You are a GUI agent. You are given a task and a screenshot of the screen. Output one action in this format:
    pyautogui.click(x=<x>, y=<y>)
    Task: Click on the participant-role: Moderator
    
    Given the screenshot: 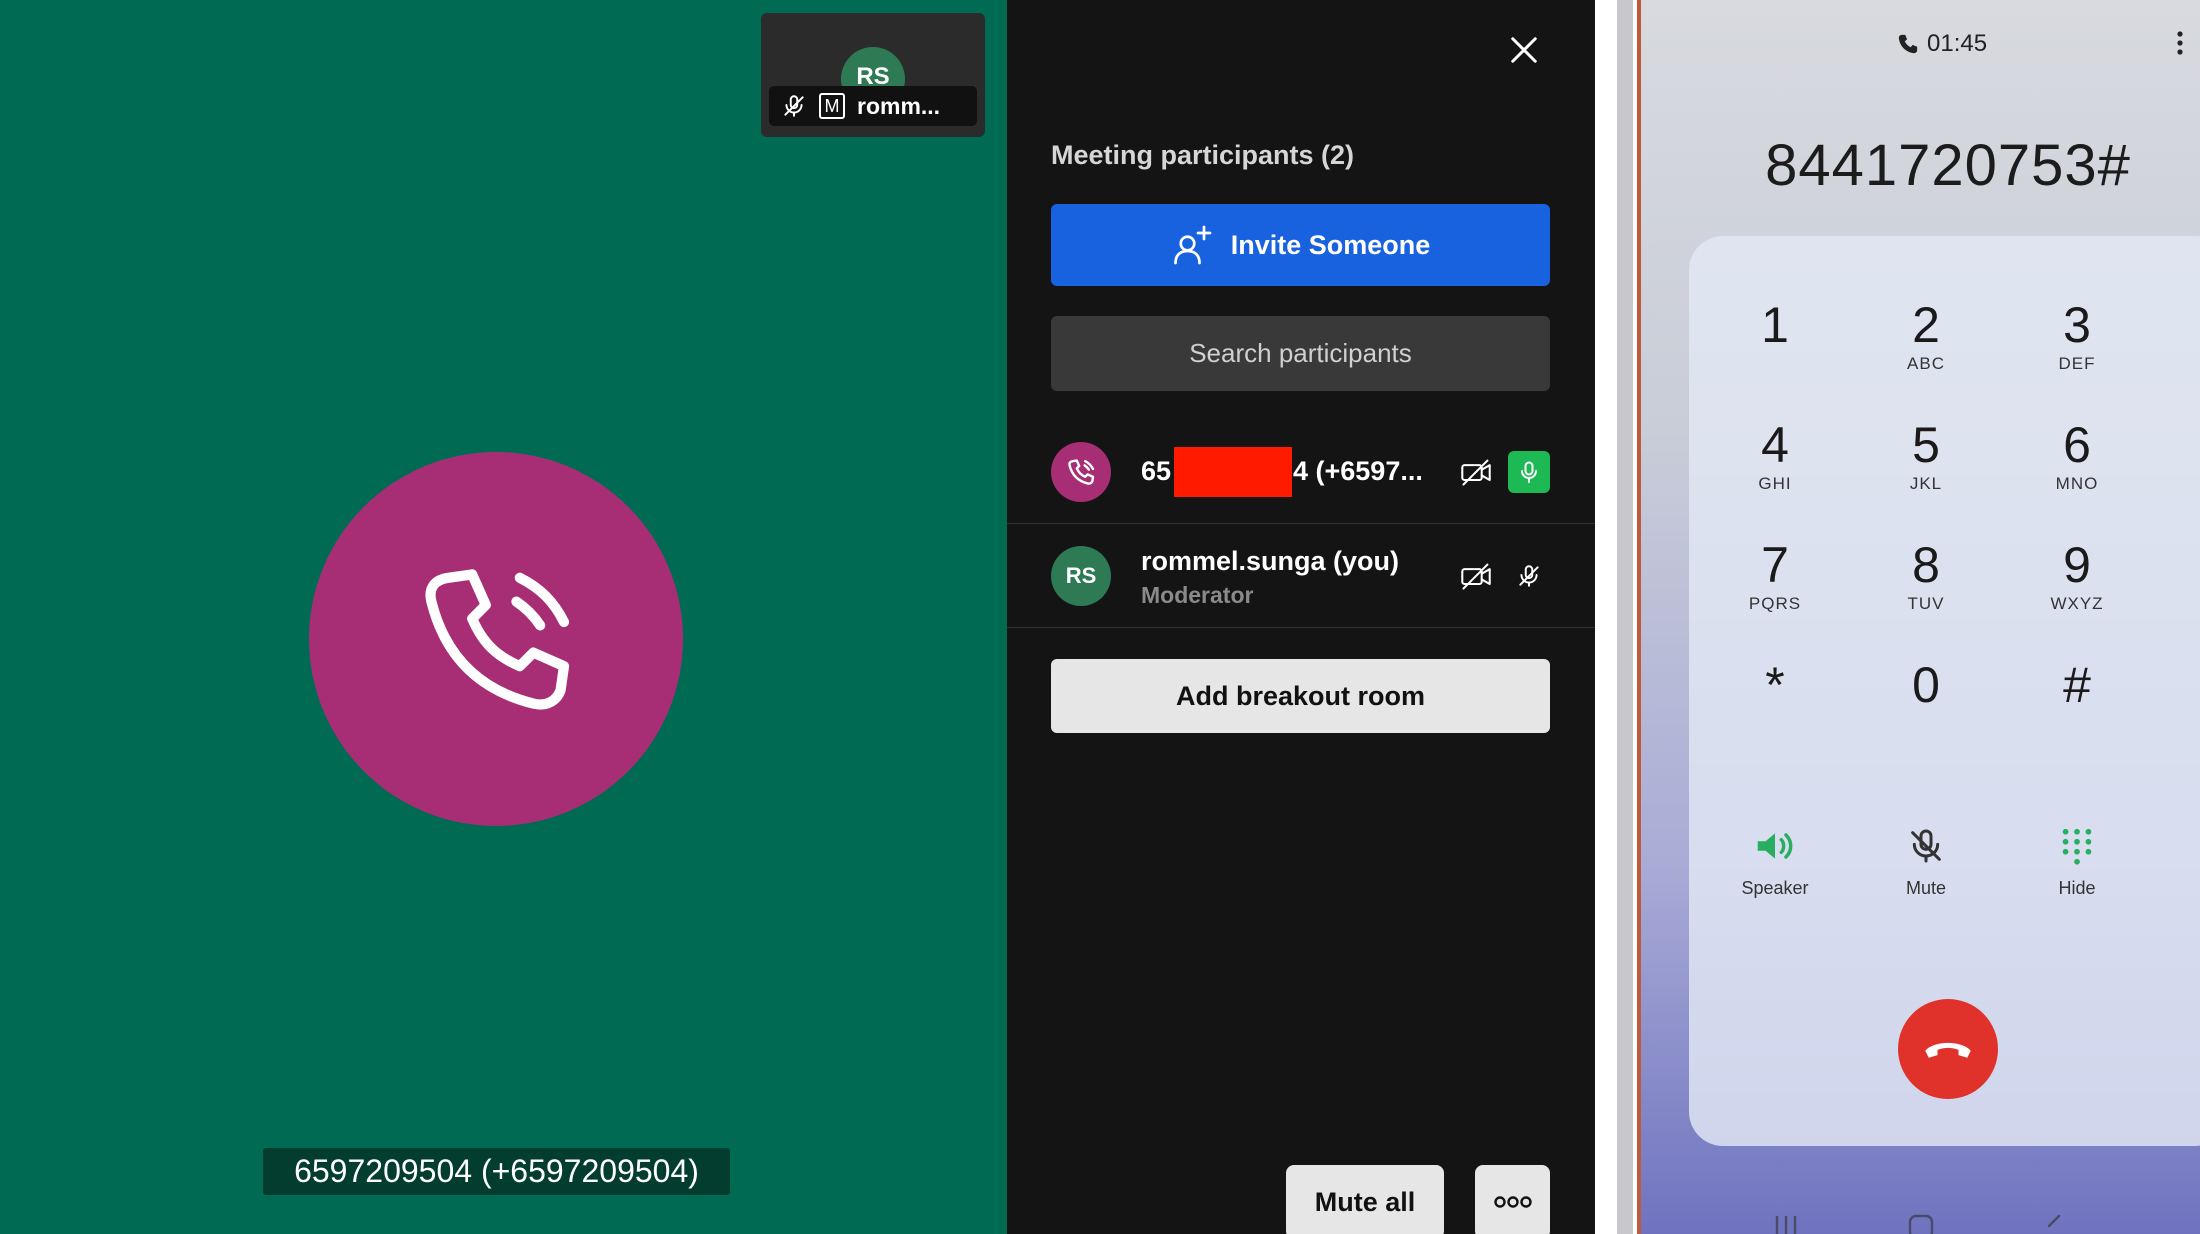 What is the action you would take?
    pyautogui.click(x=1197, y=595)
    